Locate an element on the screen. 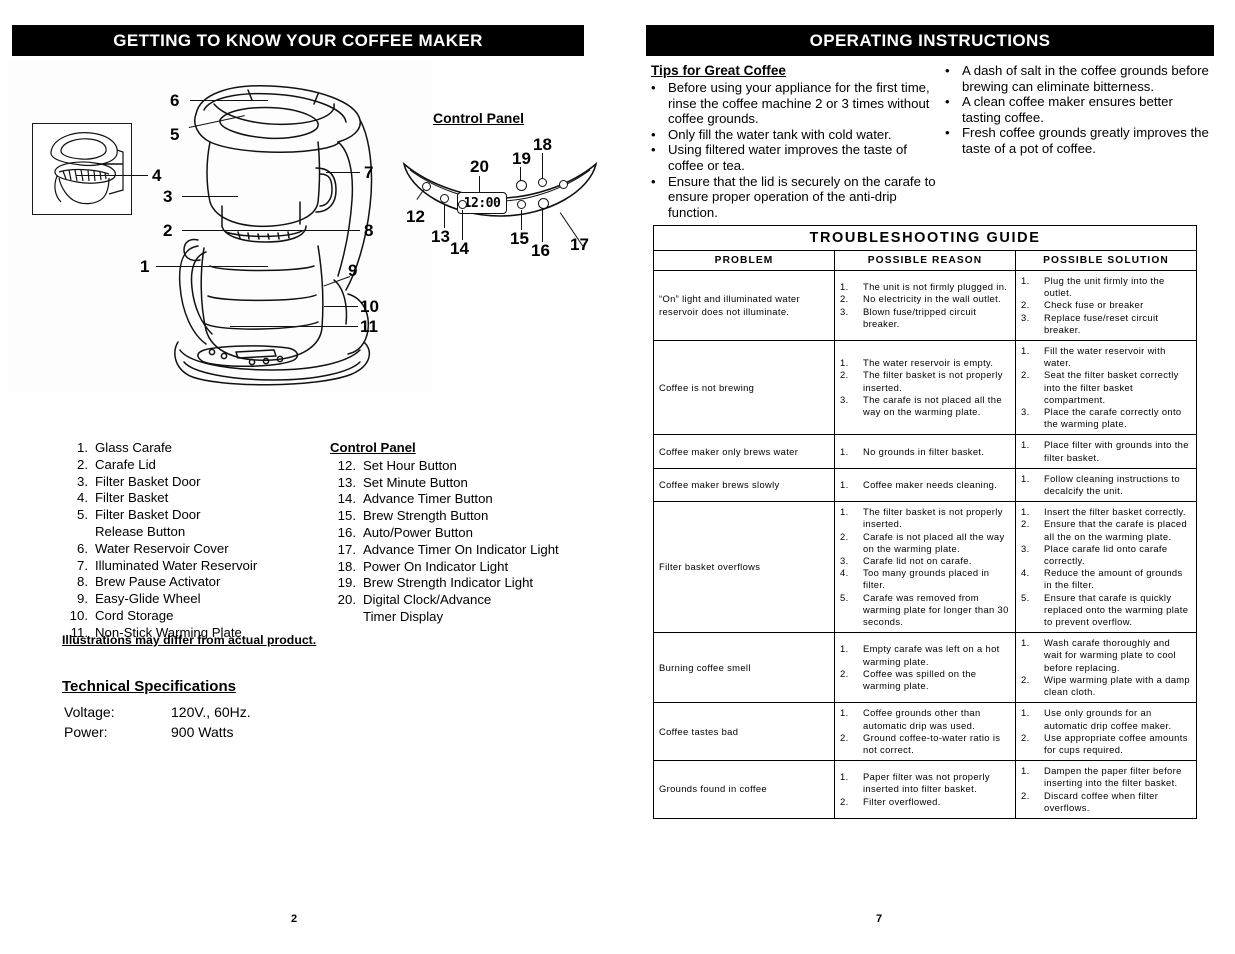 The width and height of the screenshot is (1235, 954). parts-list-item-label: Filter Basket Door is located at coordinates (148, 481).